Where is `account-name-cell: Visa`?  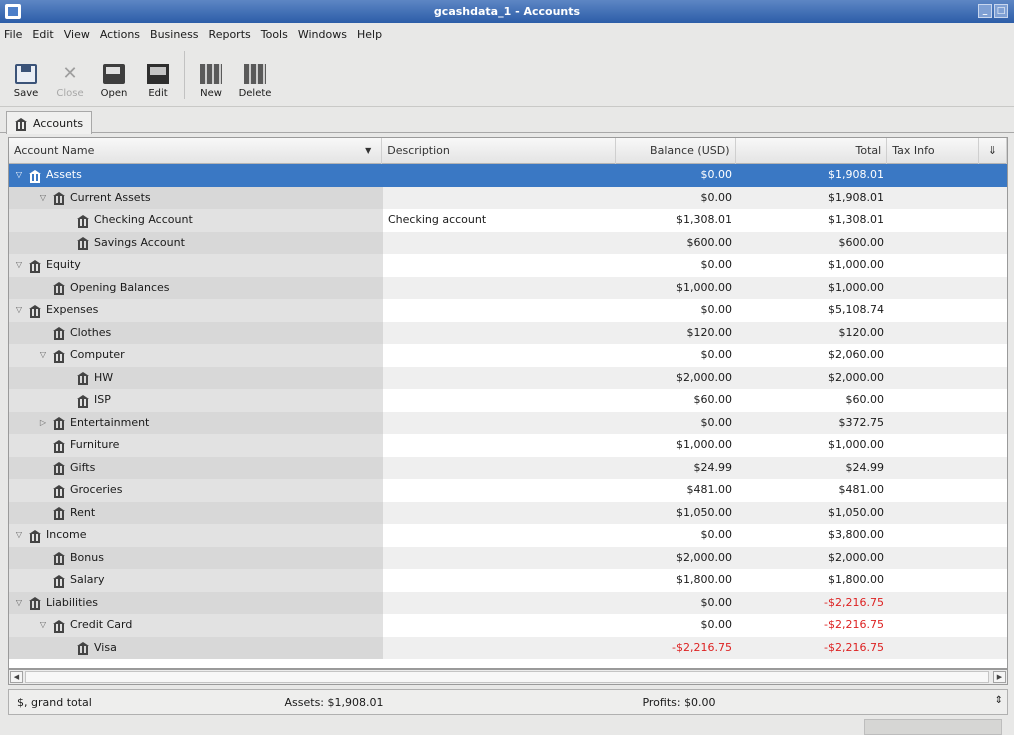 account-name-cell: Visa is located at coordinates (196, 647).